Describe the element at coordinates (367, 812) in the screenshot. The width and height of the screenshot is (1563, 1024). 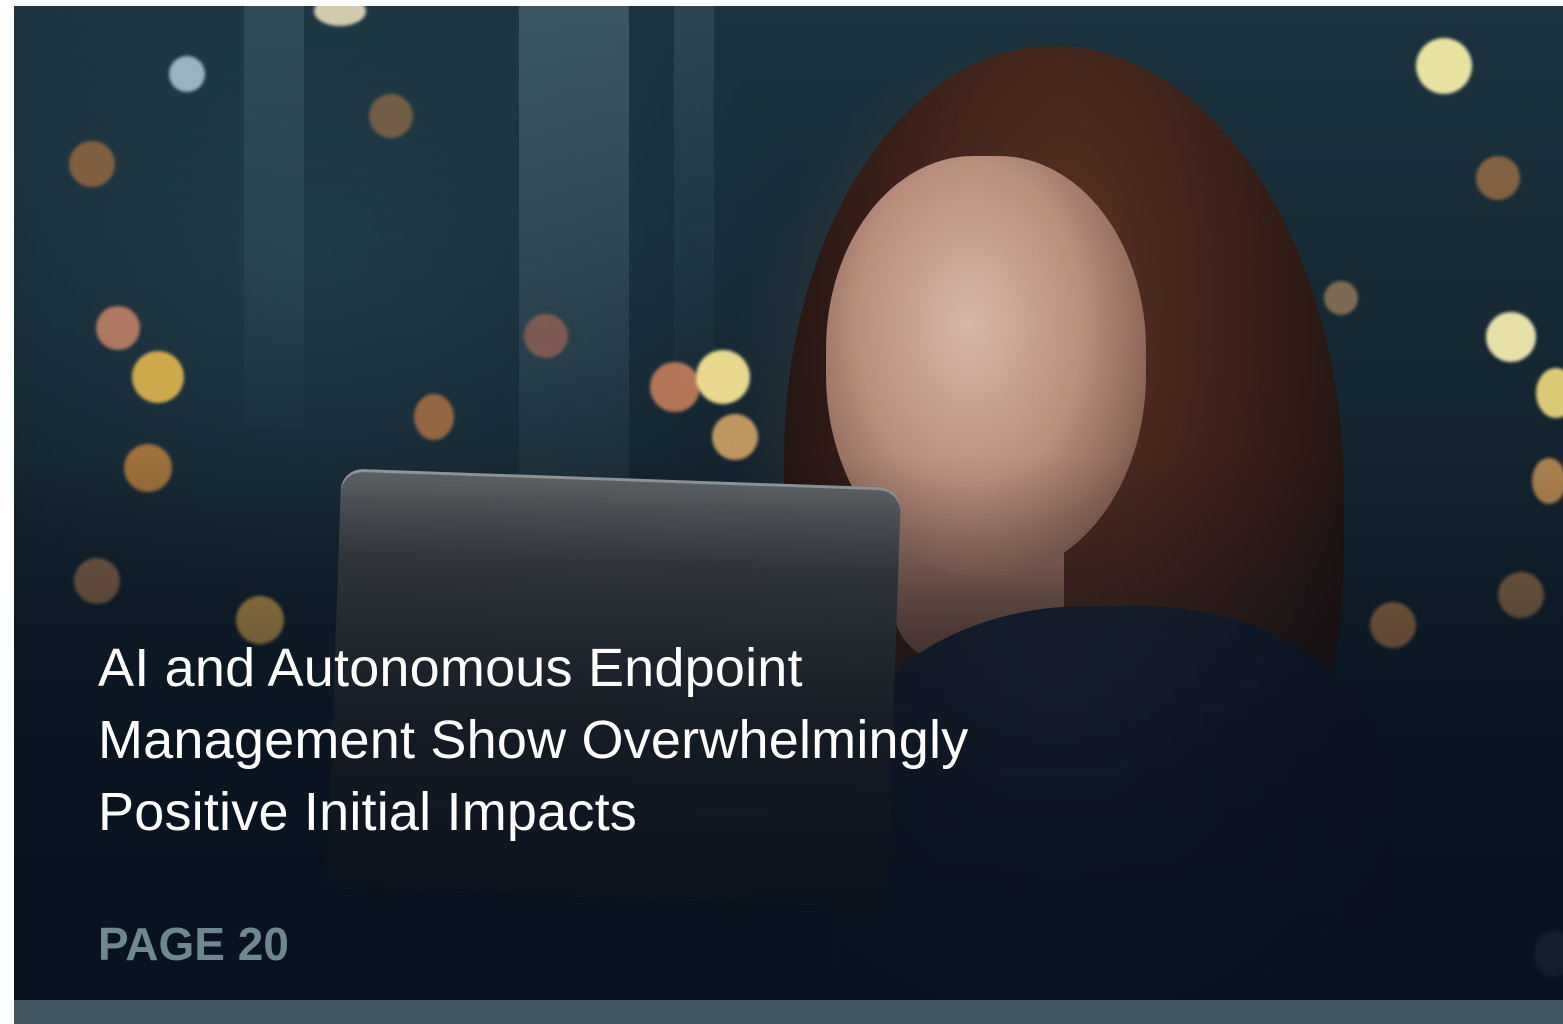
I see `section-title-line: Positive Initial Impacts` at that location.